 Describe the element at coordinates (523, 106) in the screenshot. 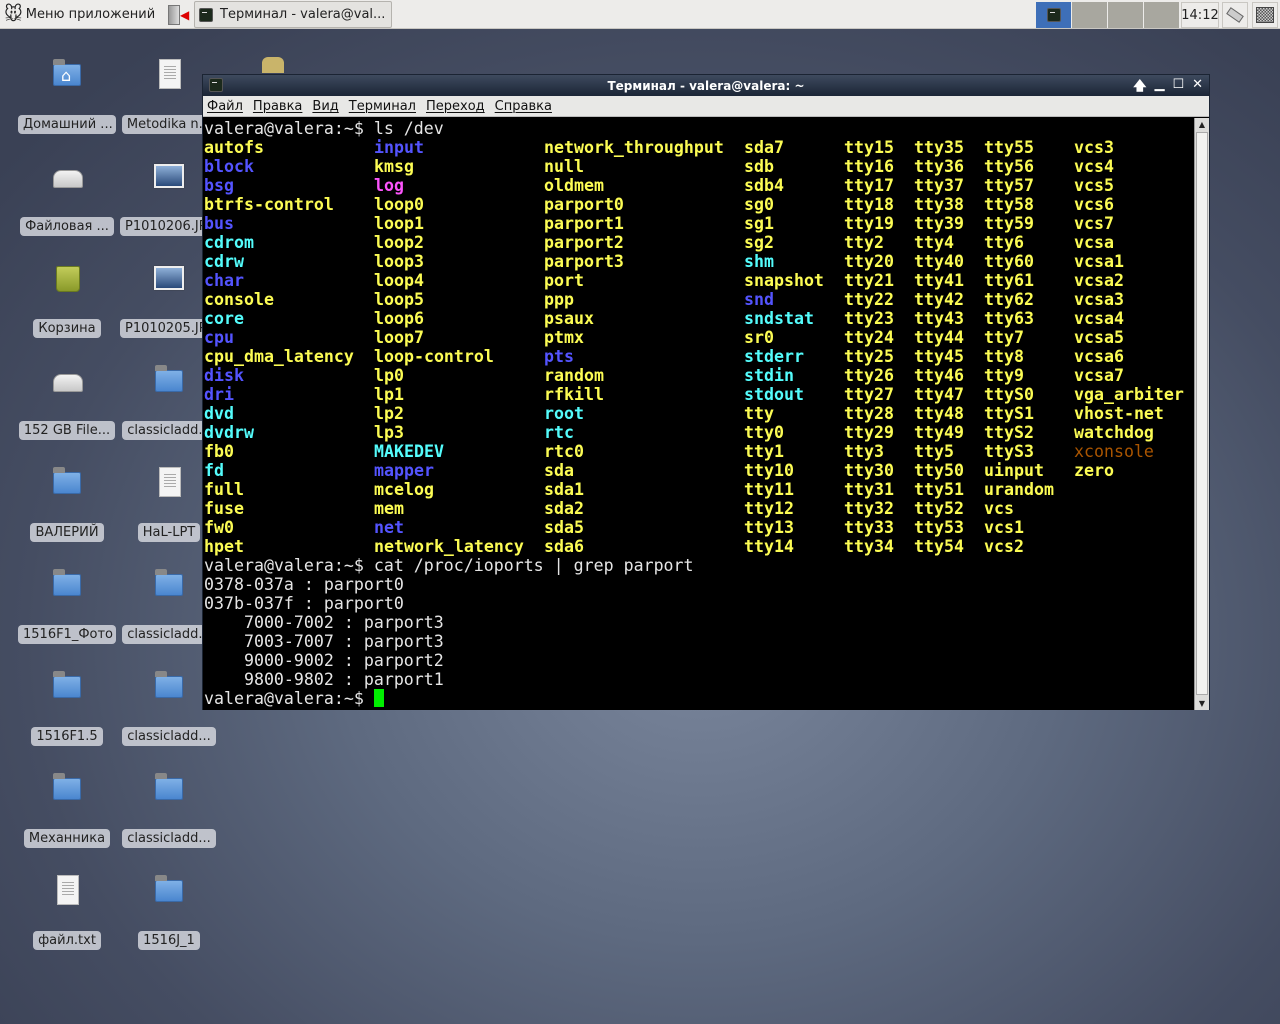

I see `menu-item: Справка` at that location.